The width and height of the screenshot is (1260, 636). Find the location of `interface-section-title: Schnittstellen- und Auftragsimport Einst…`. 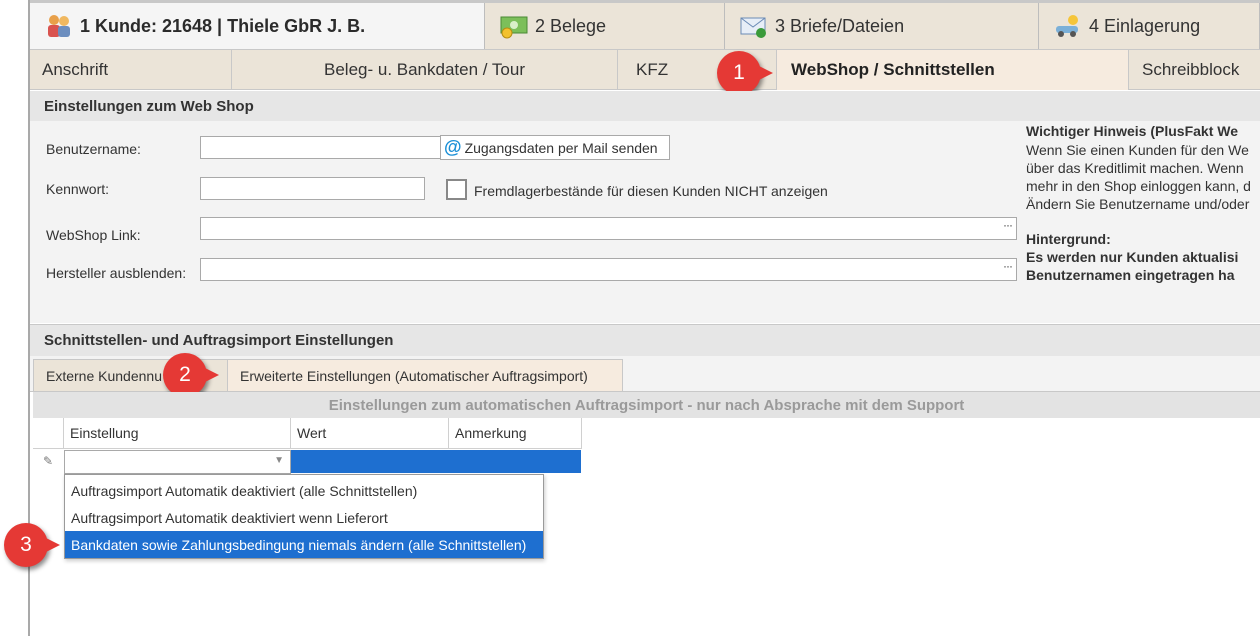

interface-section-title: Schnittstellen- und Auftragsimport Einst… is located at coordinates (219, 340).